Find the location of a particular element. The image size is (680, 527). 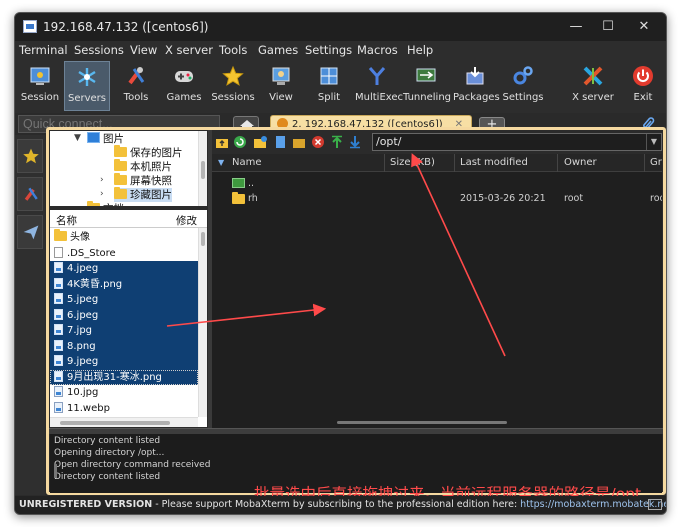

parent-folder-icon is located at coordinates (222, 142).